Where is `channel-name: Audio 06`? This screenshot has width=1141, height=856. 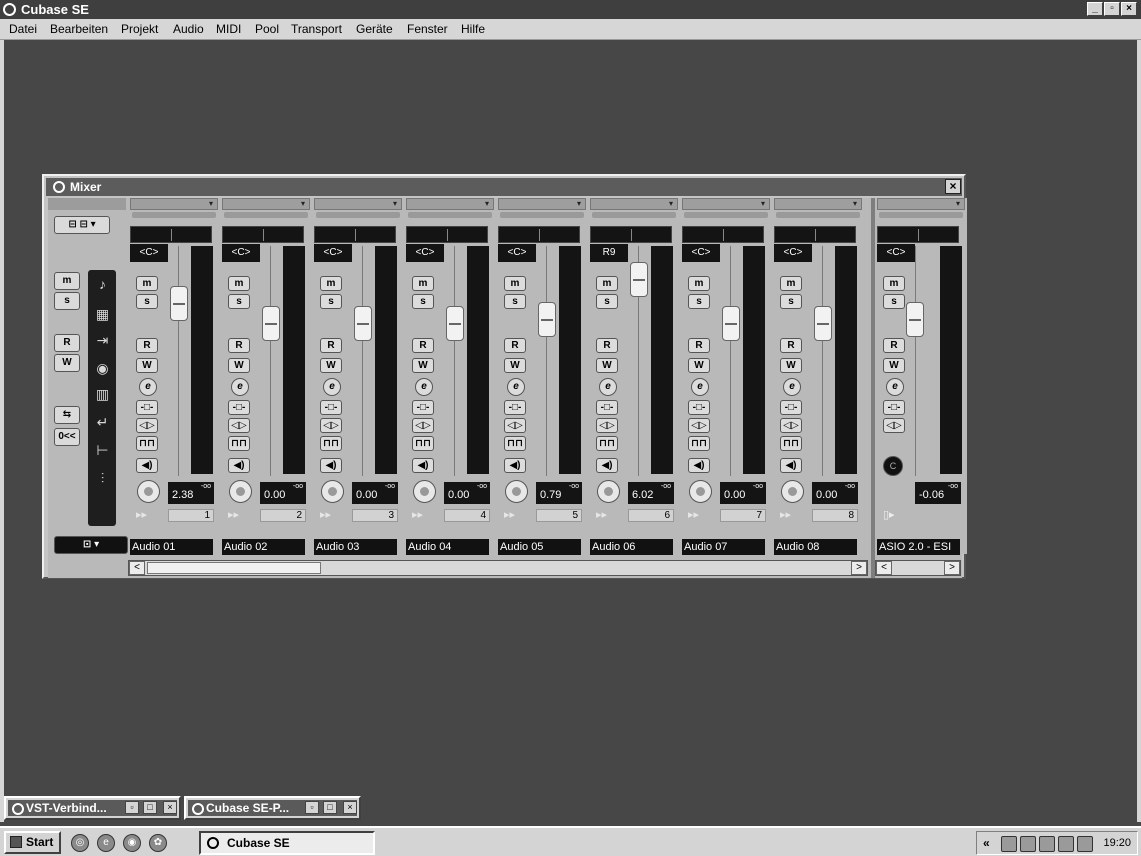 channel-name: Audio 06 is located at coordinates (631, 547).